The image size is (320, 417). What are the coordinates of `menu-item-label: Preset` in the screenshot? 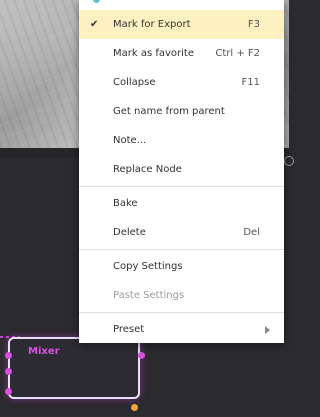 It's located at (129, 329).